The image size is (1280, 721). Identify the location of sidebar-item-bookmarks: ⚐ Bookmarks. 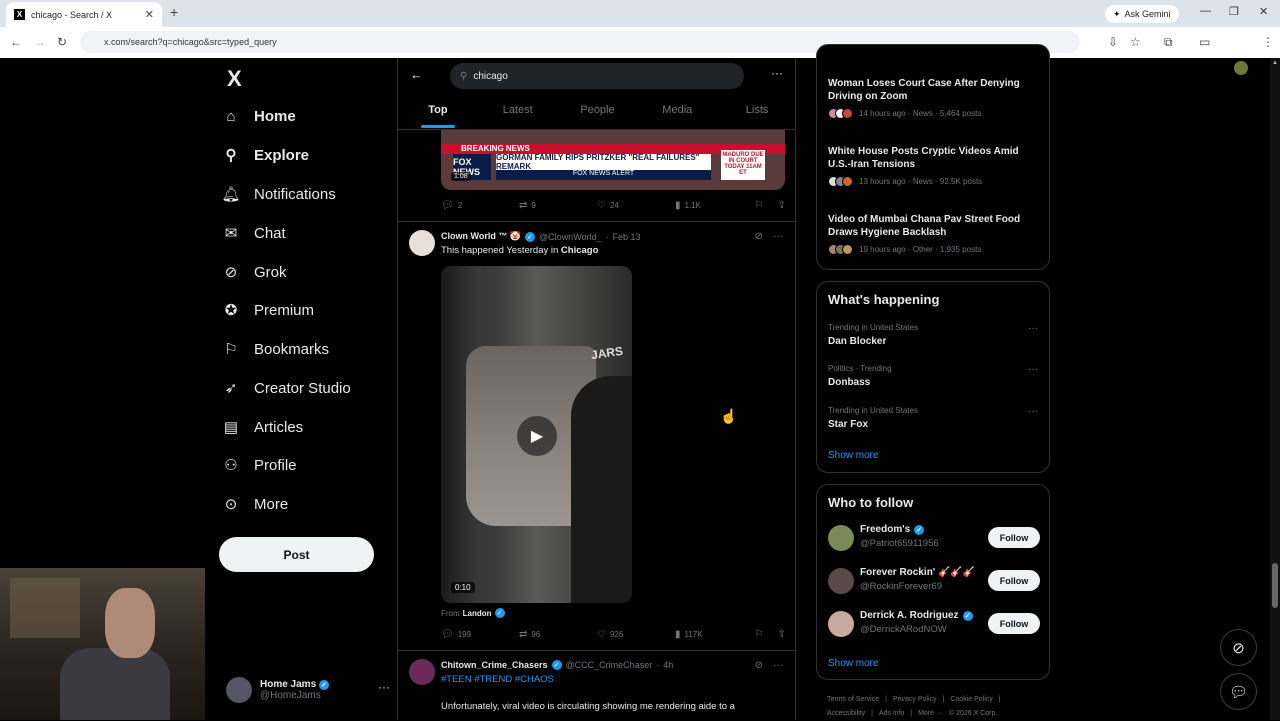
(275, 349).